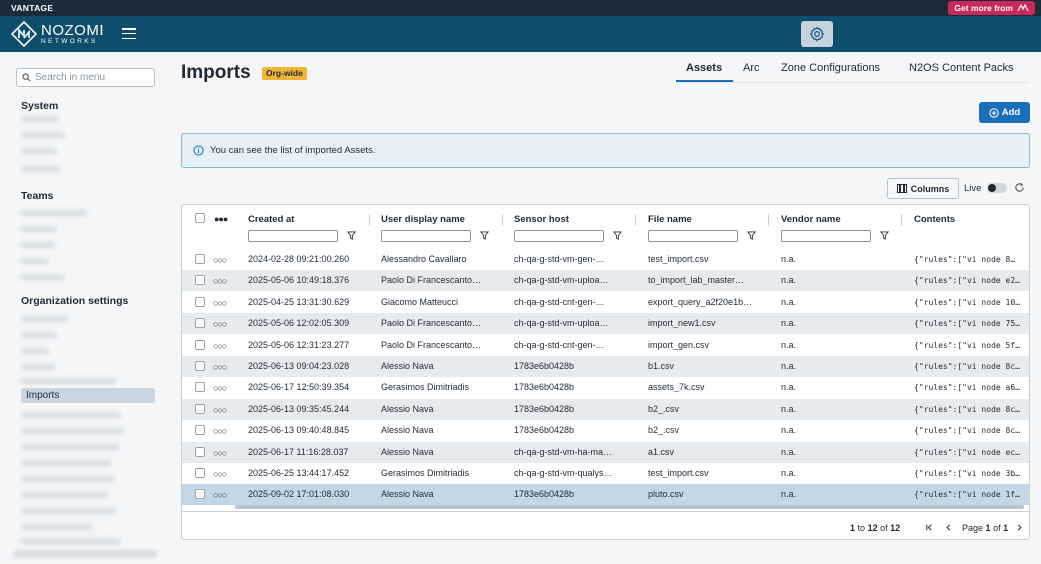 The width and height of the screenshot is (1041, 564). What do you see at coordinates (961, 68) in the screenshot?
I see `tab-n2os-content-packs: N2OS Content Packs` at bounding box center [961, 68].